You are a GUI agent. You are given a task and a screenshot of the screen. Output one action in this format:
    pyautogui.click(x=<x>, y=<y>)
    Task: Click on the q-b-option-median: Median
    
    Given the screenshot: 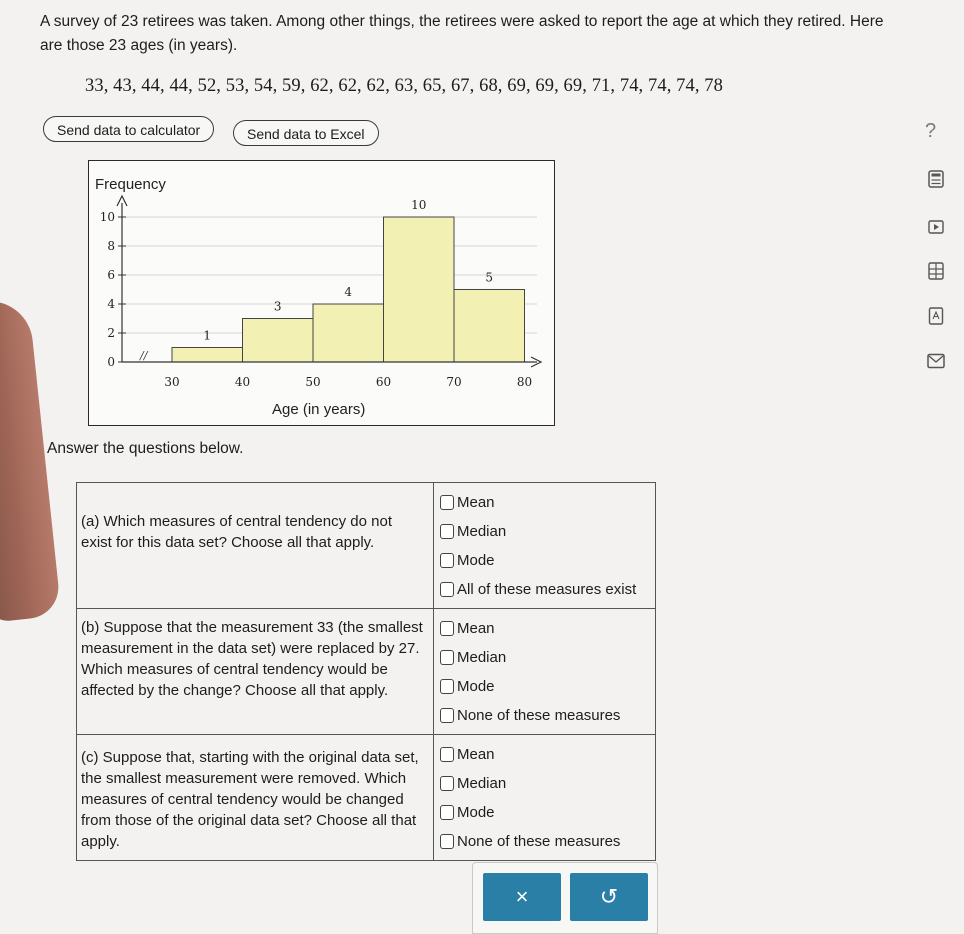 What is the action you would take?
    pyautogui.click(x=544, y=657)
    